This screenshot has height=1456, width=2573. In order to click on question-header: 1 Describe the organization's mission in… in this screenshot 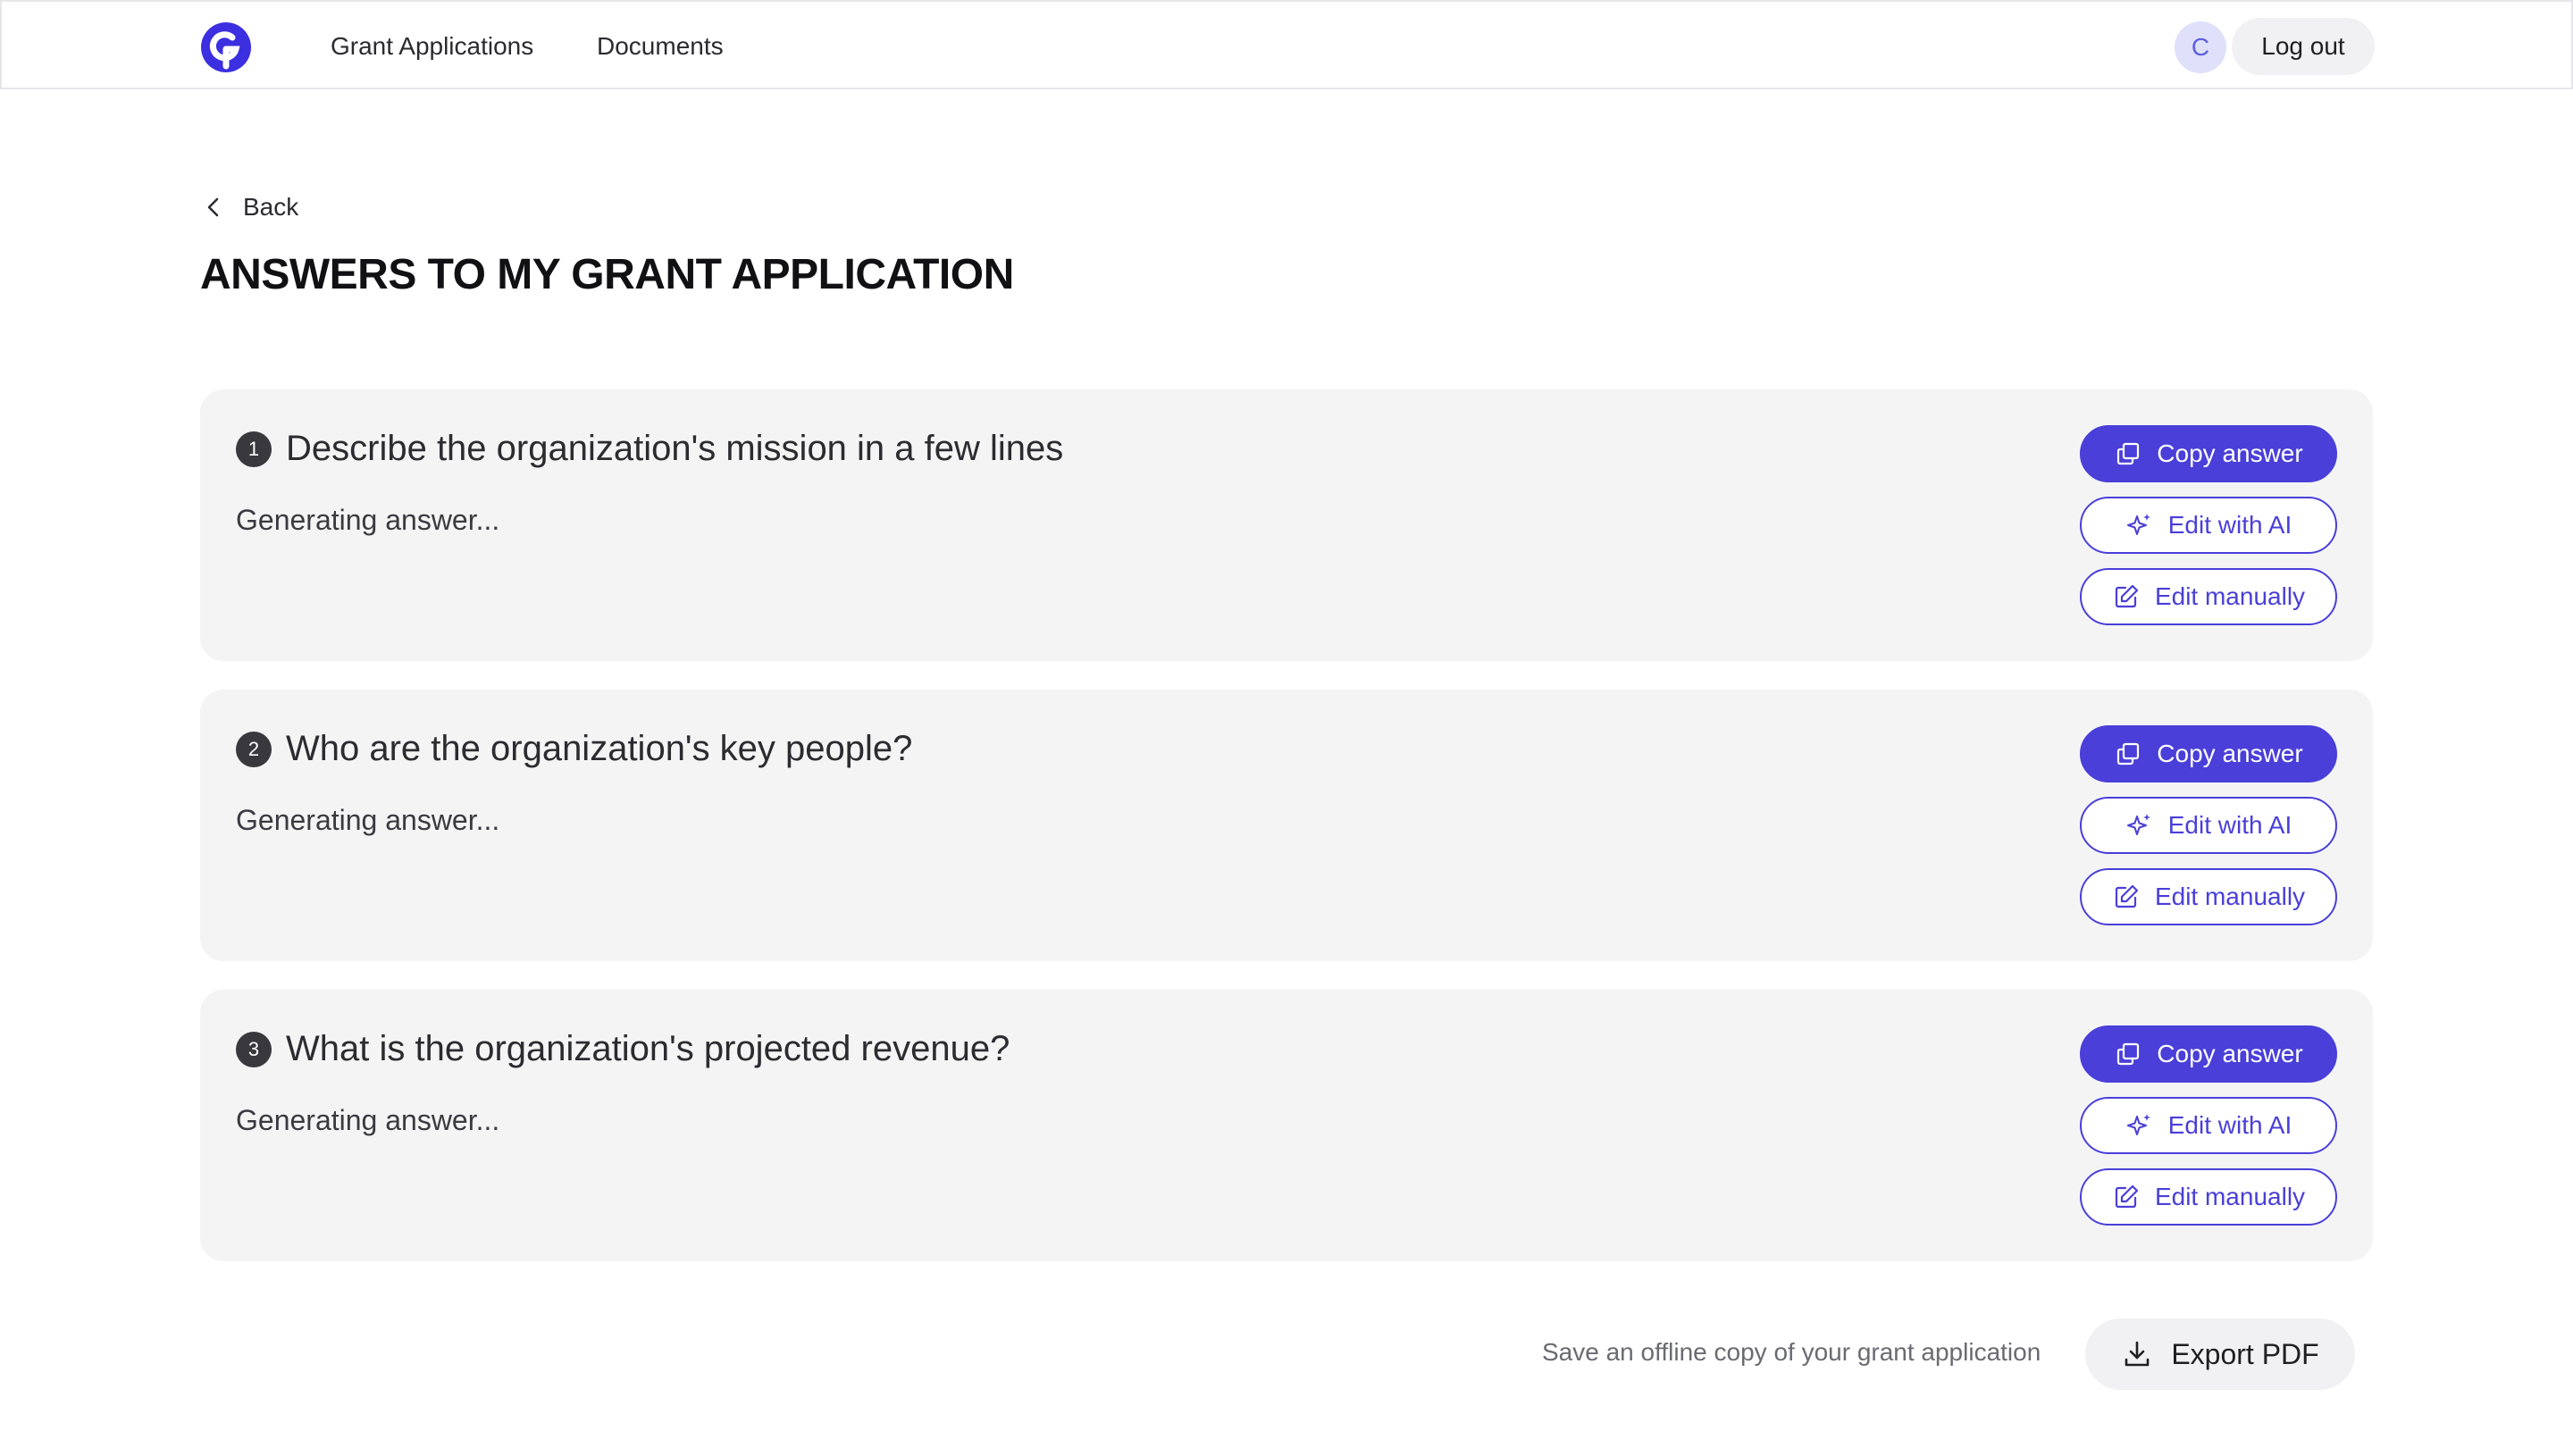, I will do `click(649, 449)`.